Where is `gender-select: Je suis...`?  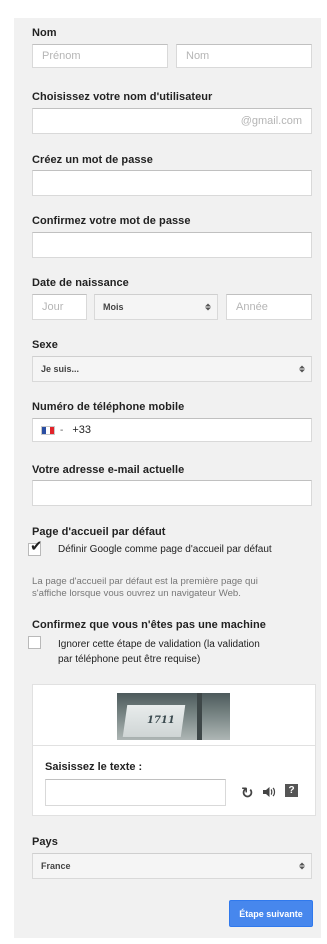 gender-select: Je suis... is located at coordinates (172, 369).